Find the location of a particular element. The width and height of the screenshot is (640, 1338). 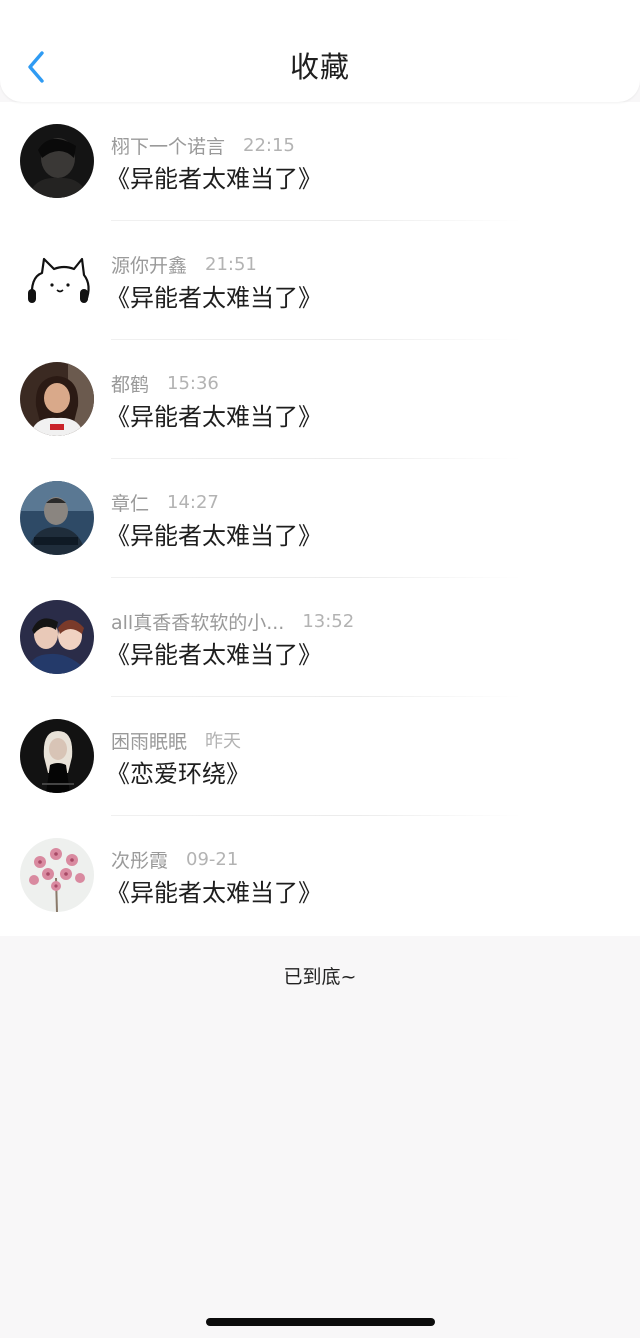

user-name: 源你开鑫 is located at coordinates (149, 264).